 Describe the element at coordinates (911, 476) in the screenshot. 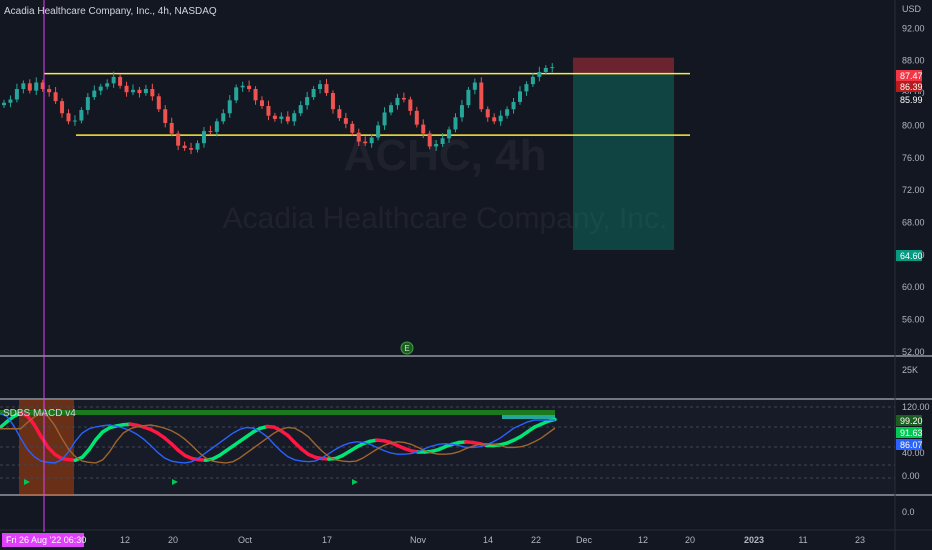

I see `macd-tick: 0.00` at that location.